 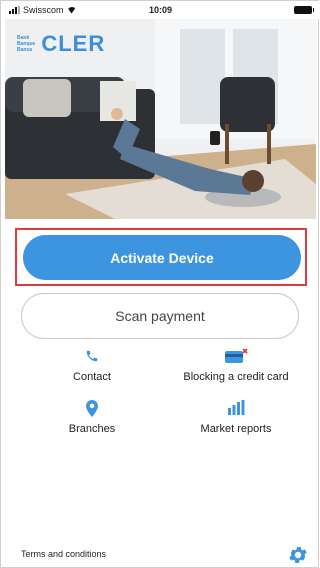 I want to click on shortcut-label: Contact, so click(x=92, y=377).